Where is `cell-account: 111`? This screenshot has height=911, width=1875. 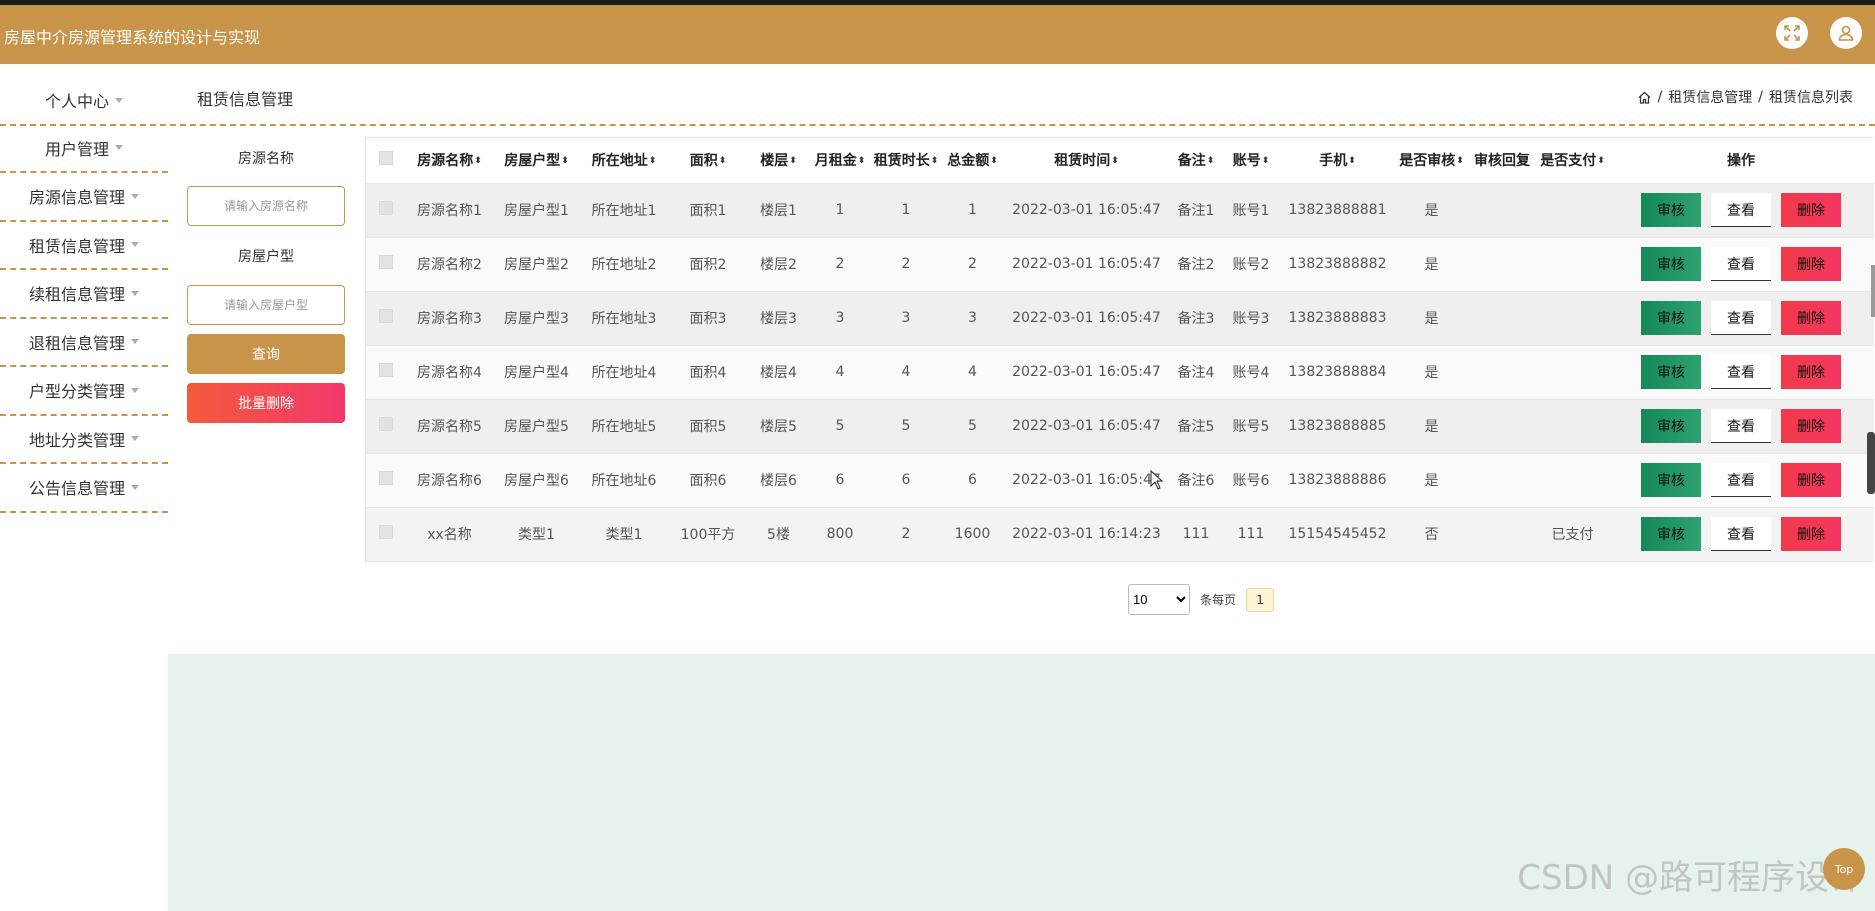 cell-account: 111 is located at coordinates (1251, 533).